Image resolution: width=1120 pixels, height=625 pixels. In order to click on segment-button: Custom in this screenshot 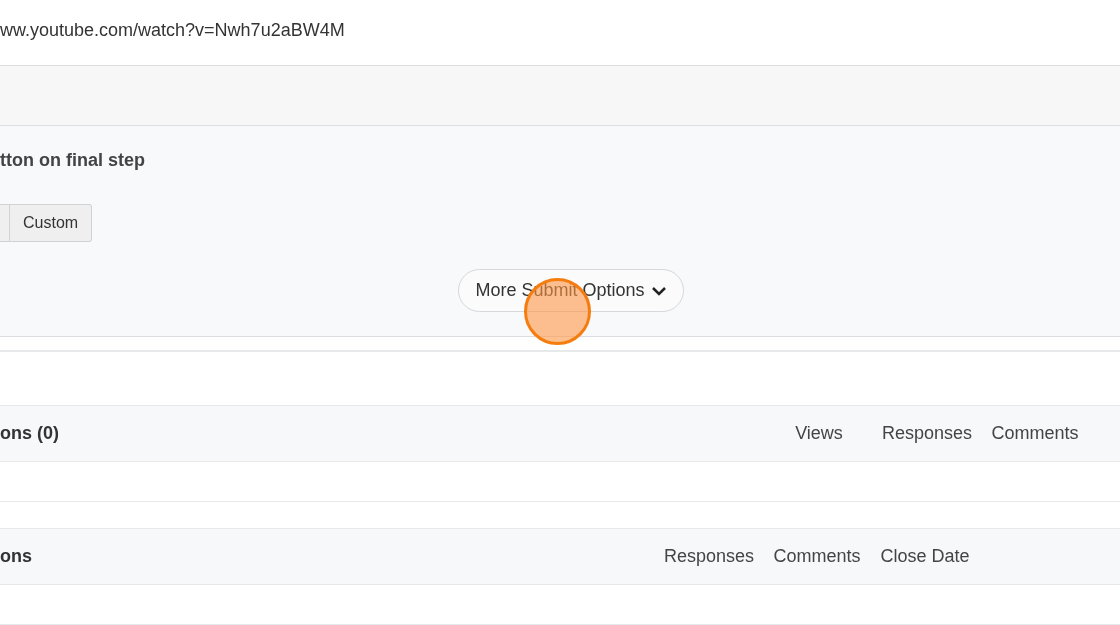, I will do `click(51, 223)`.